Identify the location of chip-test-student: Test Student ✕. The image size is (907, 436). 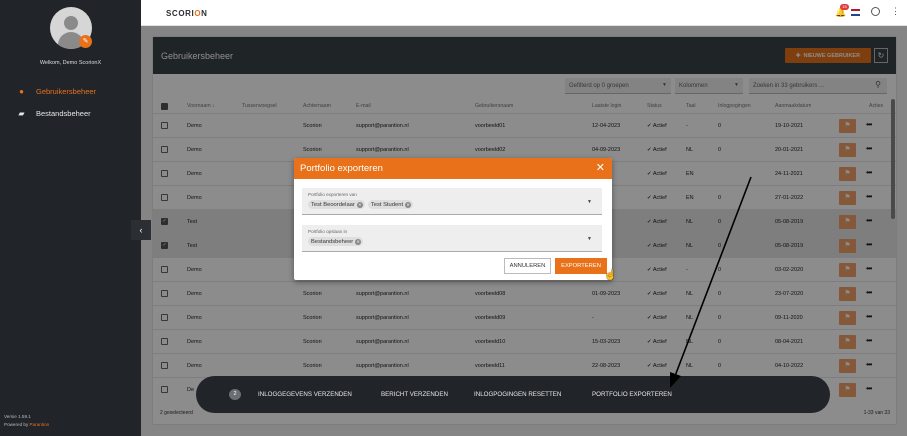
(390, 204).